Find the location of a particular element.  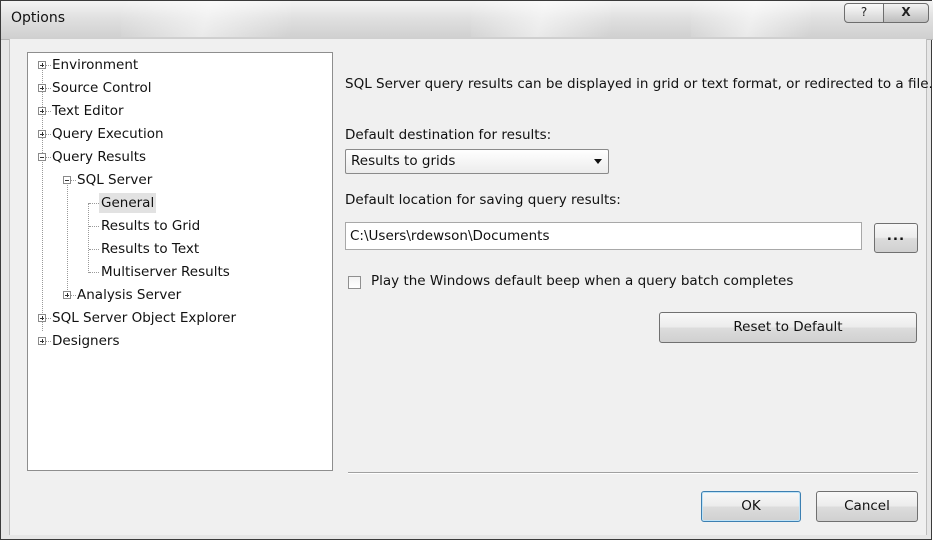

tree-item: Results to Grid is located at coordinates (178, 226).